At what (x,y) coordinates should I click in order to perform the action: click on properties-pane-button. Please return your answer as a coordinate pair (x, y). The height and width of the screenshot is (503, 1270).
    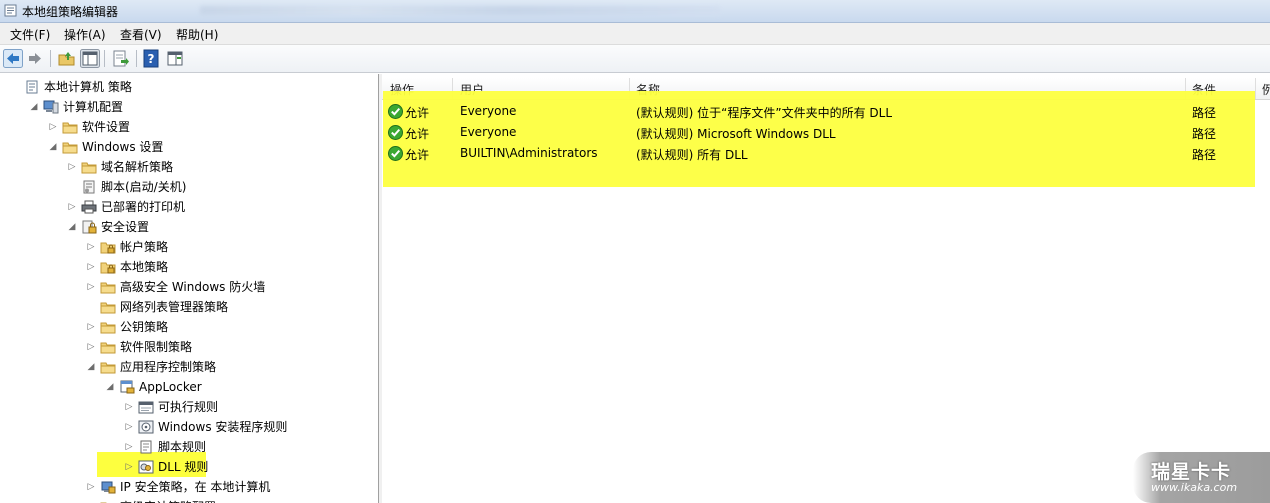
    Looking at the image, I should click on (175, 58).